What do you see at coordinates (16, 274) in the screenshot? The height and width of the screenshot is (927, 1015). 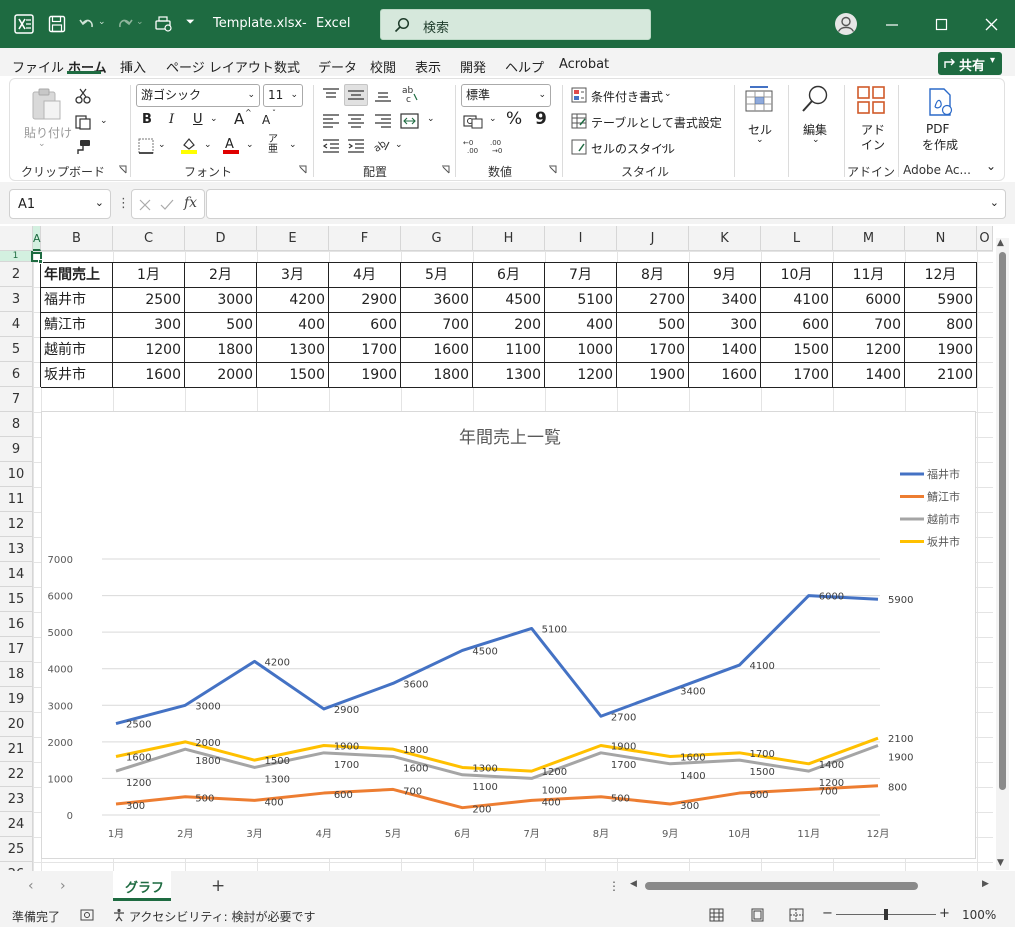 I see `row-header-2: 2` at bounding box center [16, 274].